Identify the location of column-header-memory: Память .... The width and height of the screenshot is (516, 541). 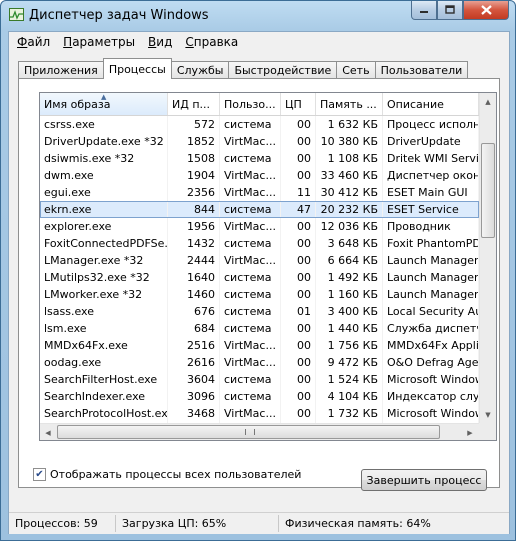
(349, 104).